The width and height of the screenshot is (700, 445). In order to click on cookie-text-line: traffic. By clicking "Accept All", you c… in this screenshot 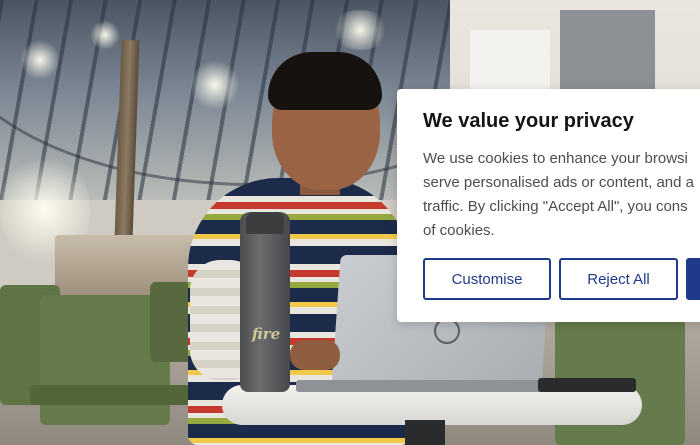, I will do `click(555, 206)`.